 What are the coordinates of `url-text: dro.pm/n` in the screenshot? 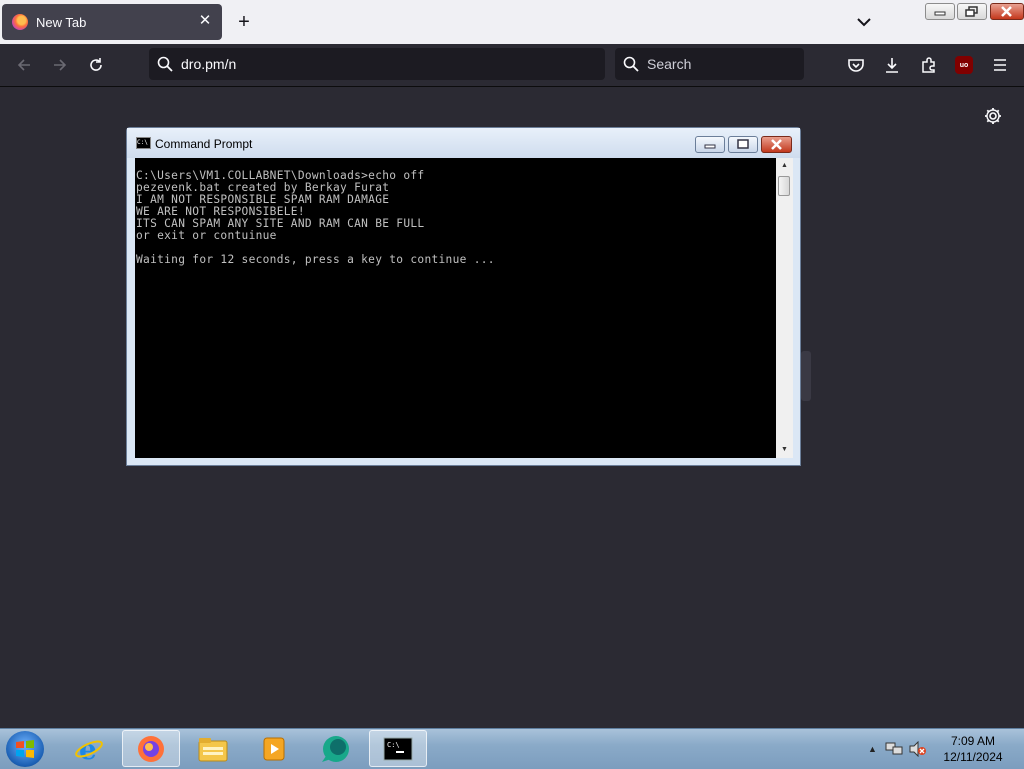 It's located at (209, 64).